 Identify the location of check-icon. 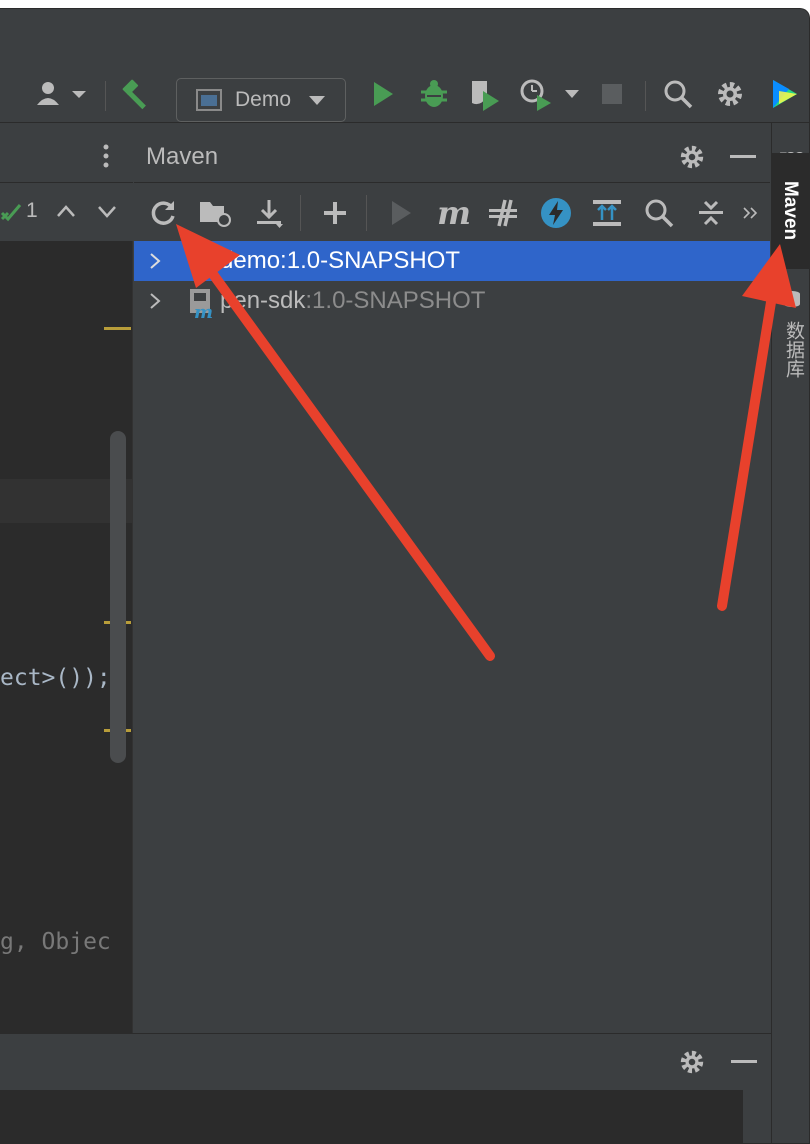
(11, 213).